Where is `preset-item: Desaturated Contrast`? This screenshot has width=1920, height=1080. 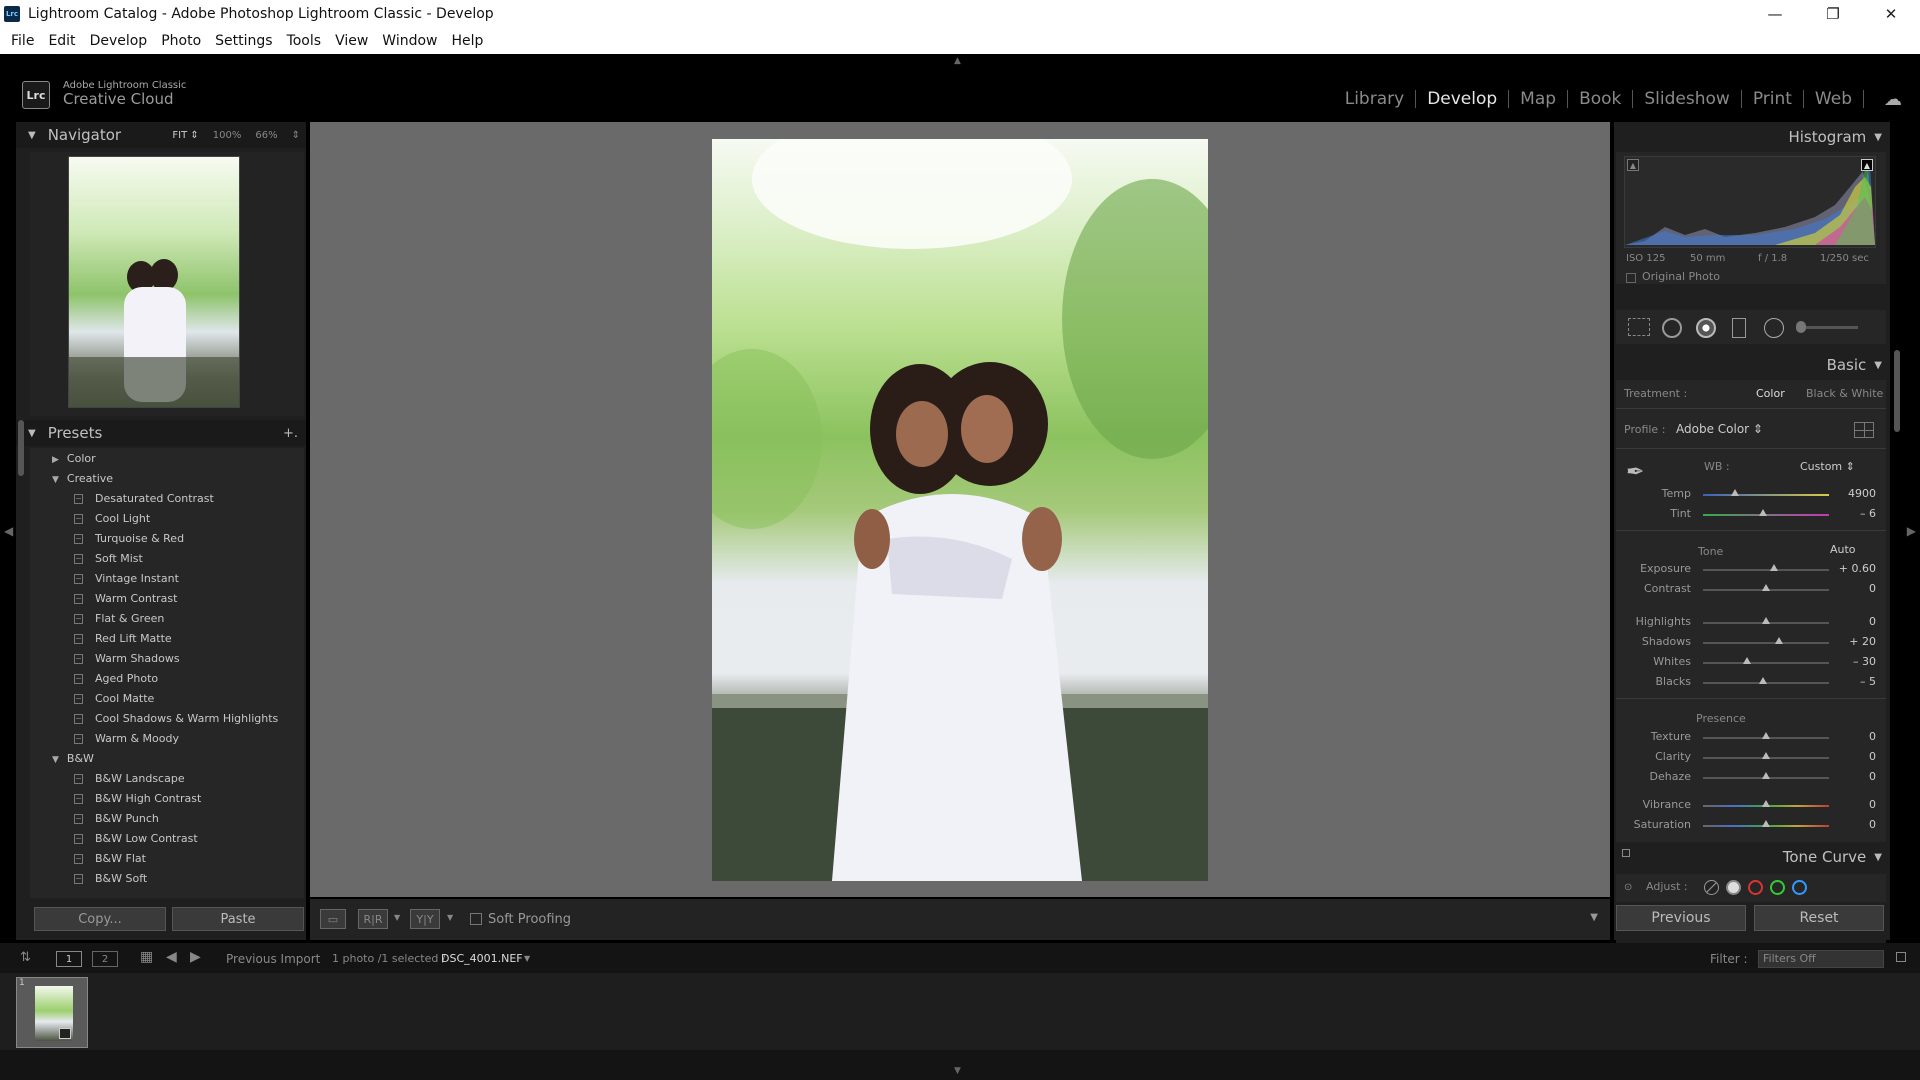
preset-item: Desaturated Contrast is located at coordinates (144, 498).